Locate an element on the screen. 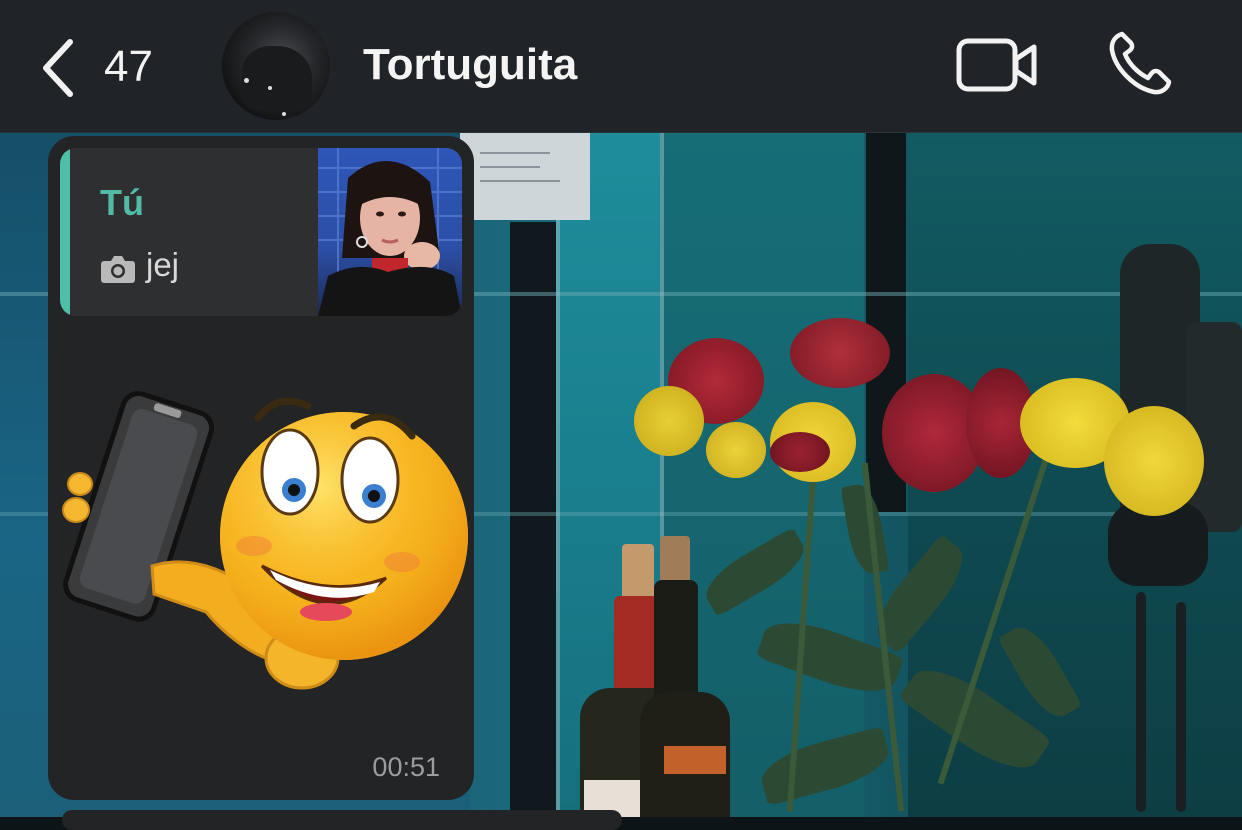  video-call-button is located at coordinates (997, 65).